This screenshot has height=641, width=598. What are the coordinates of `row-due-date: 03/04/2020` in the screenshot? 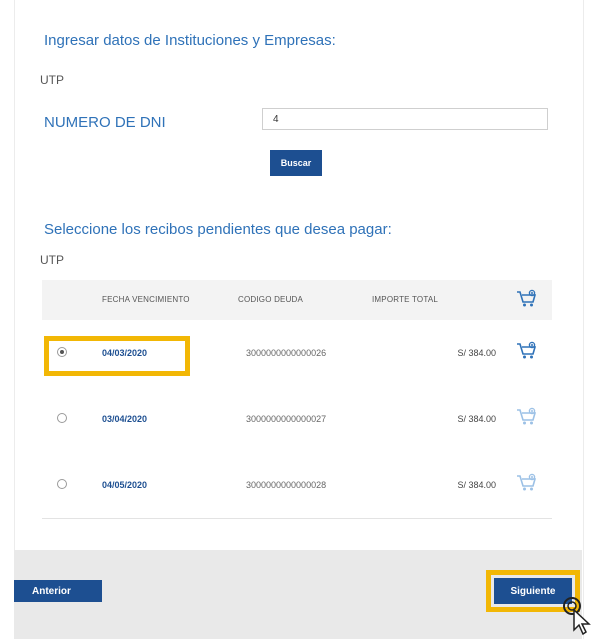 It's located at (124, 419).